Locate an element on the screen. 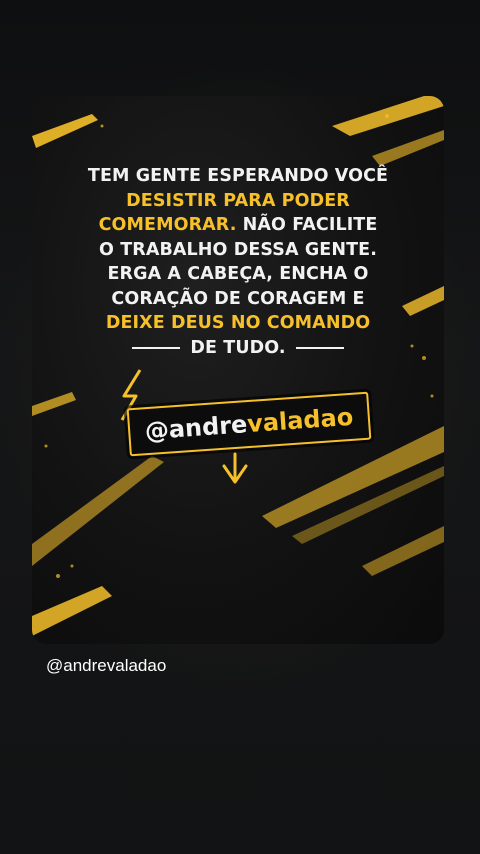  quote-line: O TRABALHO DESSA GENTE. is located at coordinates (238, 250).